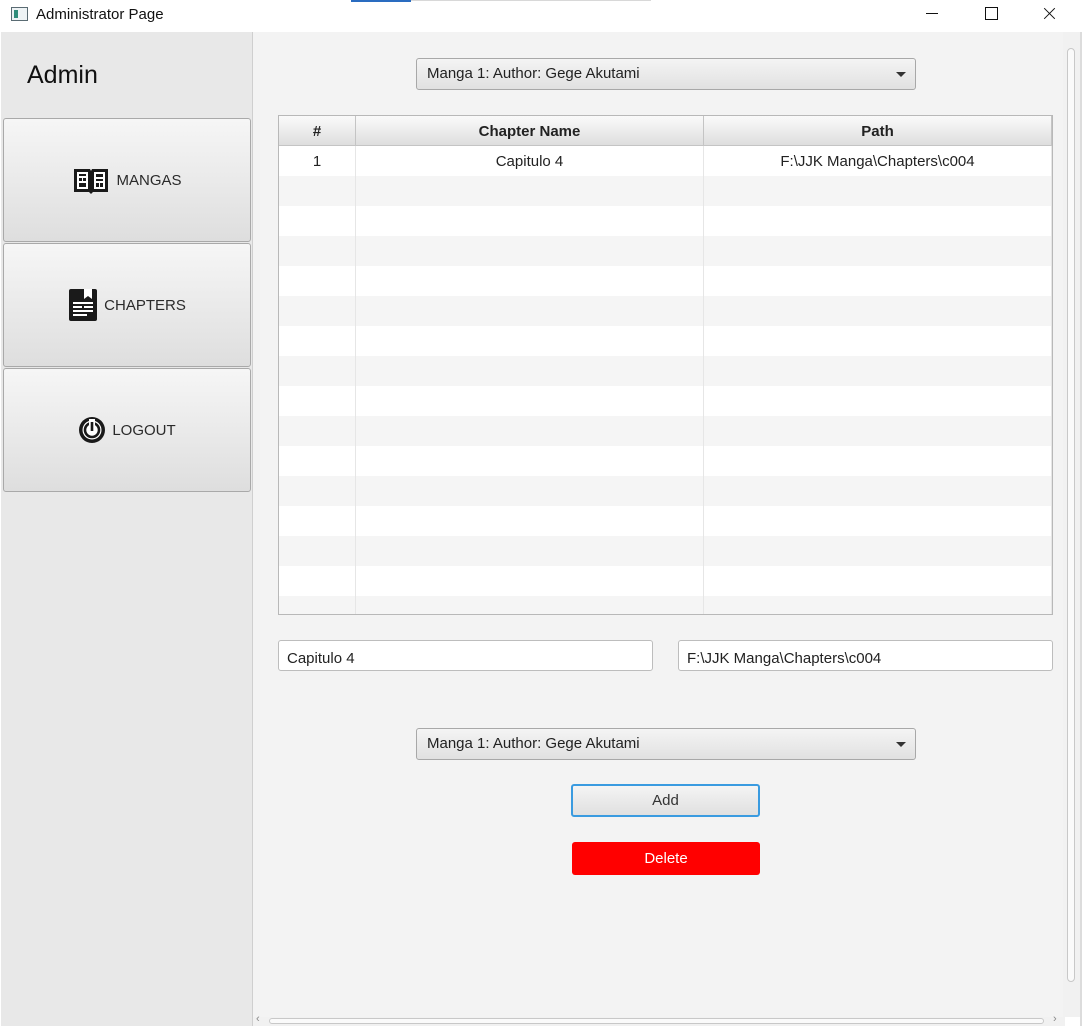 Image resolution: width=1082 pixels, height=1026 pixels. What do you see at coordinates (1055, 1019) in the screenshot?
I see `scroll-right-icon: ›` at bounding box center [1055, 1019].